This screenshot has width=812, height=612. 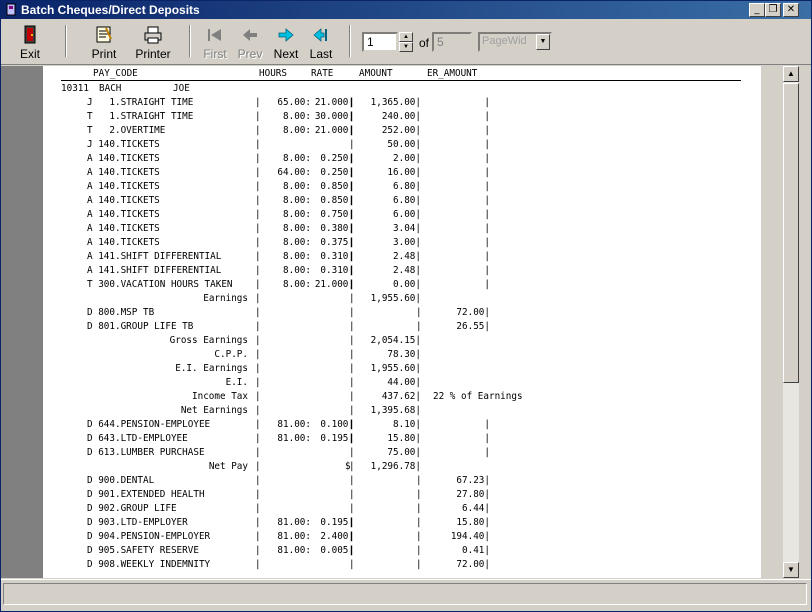 I want to click on zoom-select: PageWid ▼, so click(x=515, y=42).